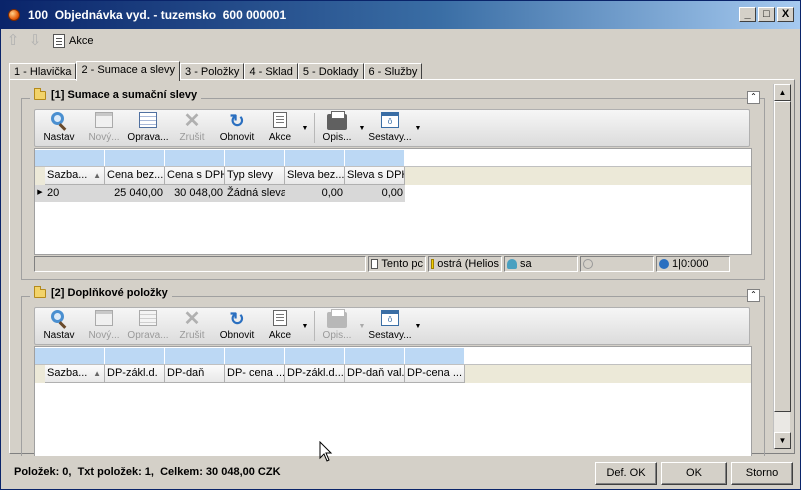 The width and height of the screenshot is (801, 490). What do you see at coordinates (747, 14) in the screenshot?
I see `minimize-button: _` at bounding box center [747, 14].